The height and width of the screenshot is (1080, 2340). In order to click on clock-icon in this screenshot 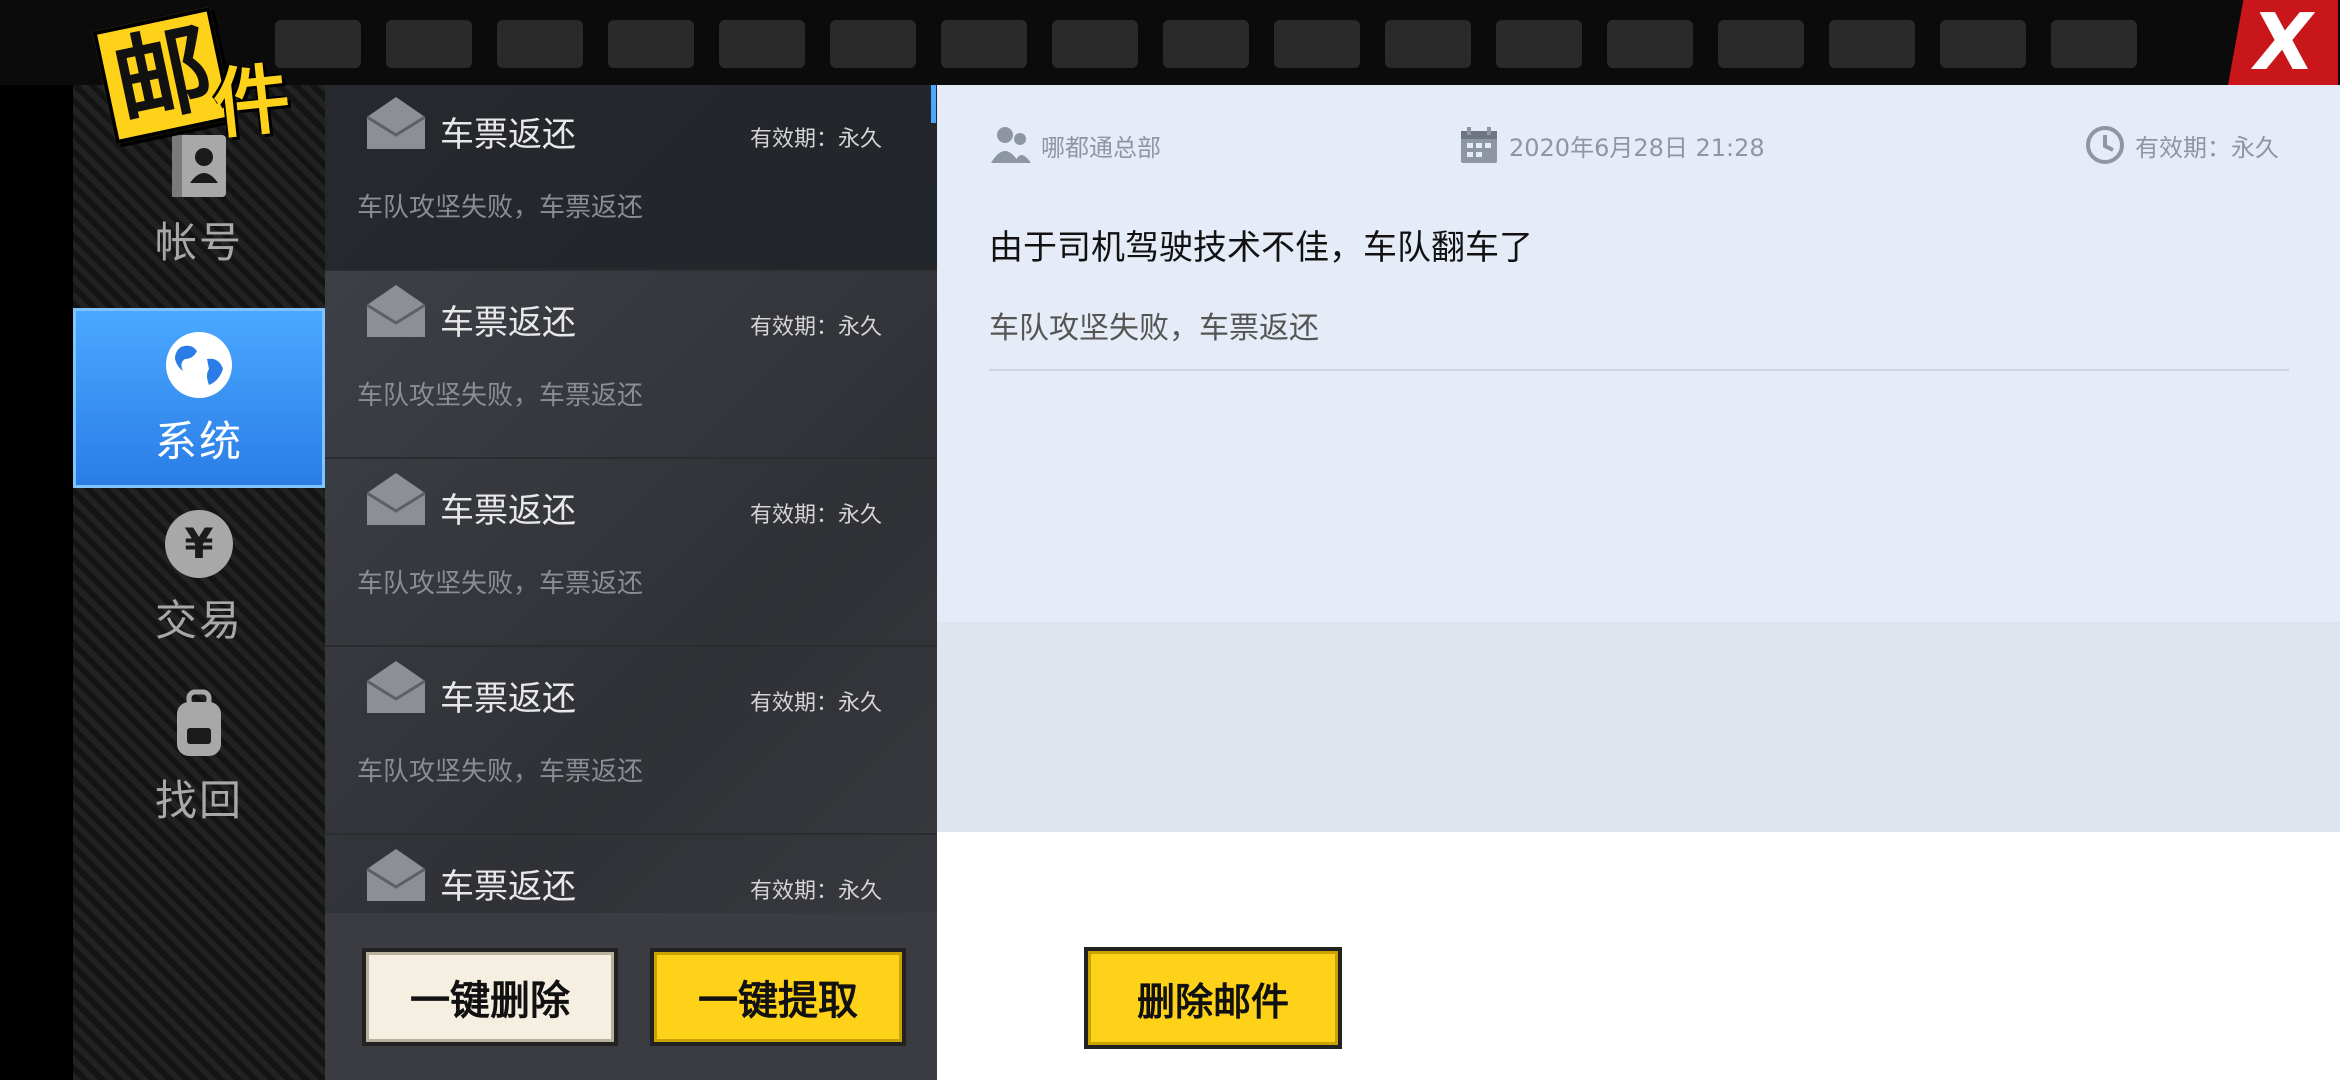, I will do `click(2105, 145)`.